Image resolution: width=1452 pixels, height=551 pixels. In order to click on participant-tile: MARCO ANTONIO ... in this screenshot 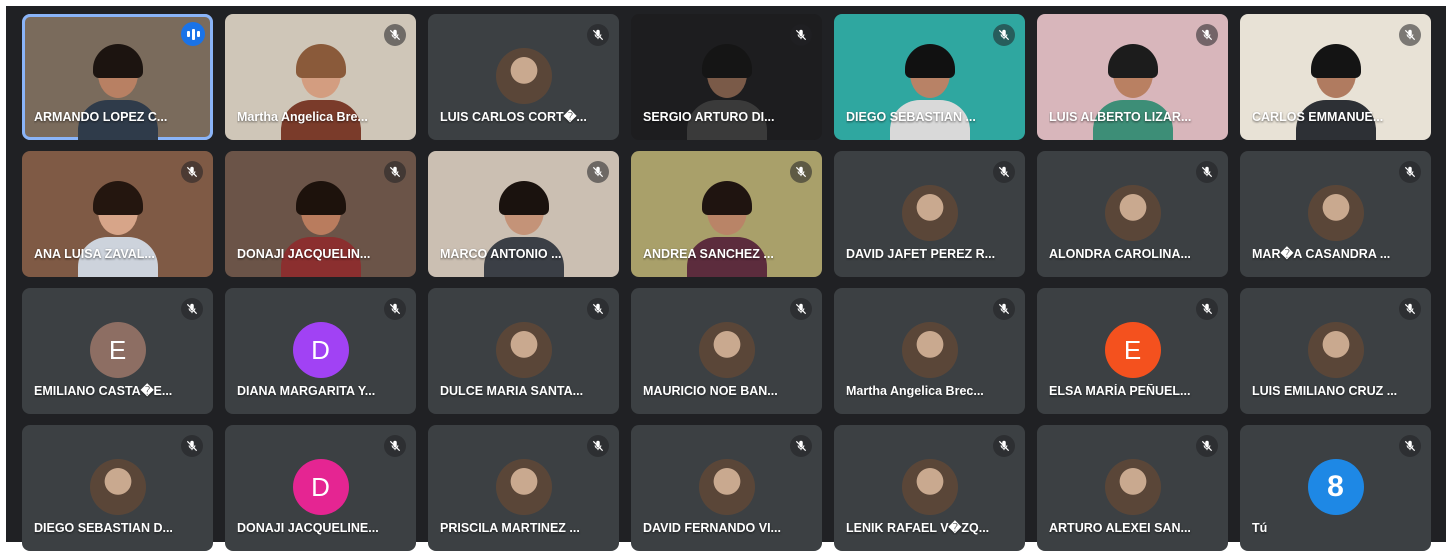, I will do `click(523, 214)`.